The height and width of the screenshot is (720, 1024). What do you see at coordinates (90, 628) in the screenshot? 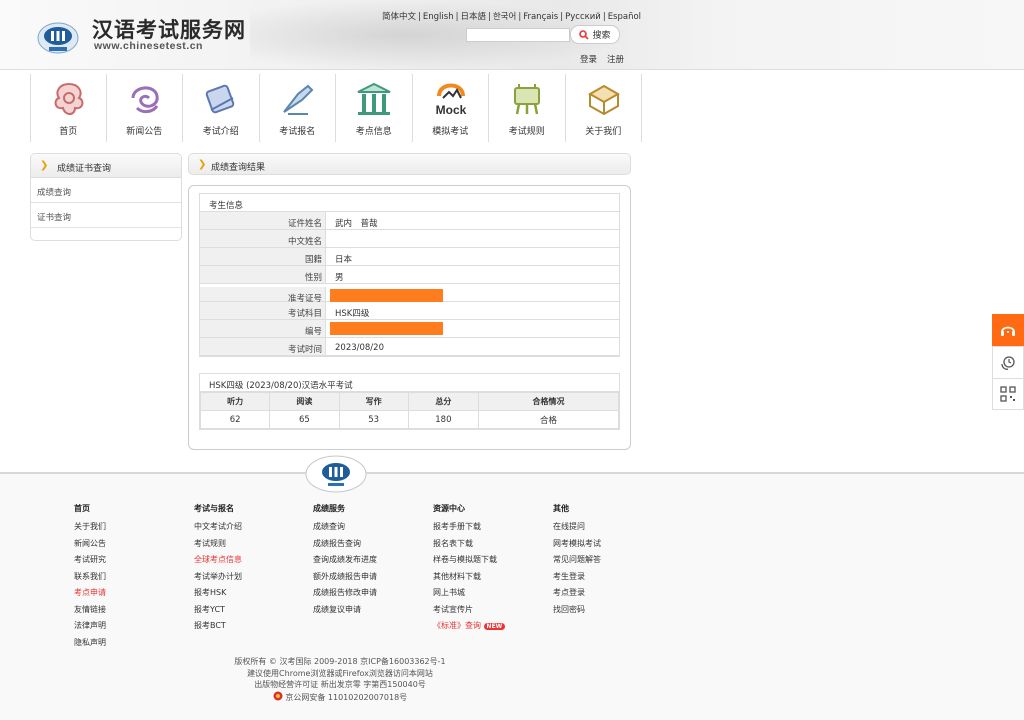
I see `footer-link: 法律声明` at bounding box center [90, 628].